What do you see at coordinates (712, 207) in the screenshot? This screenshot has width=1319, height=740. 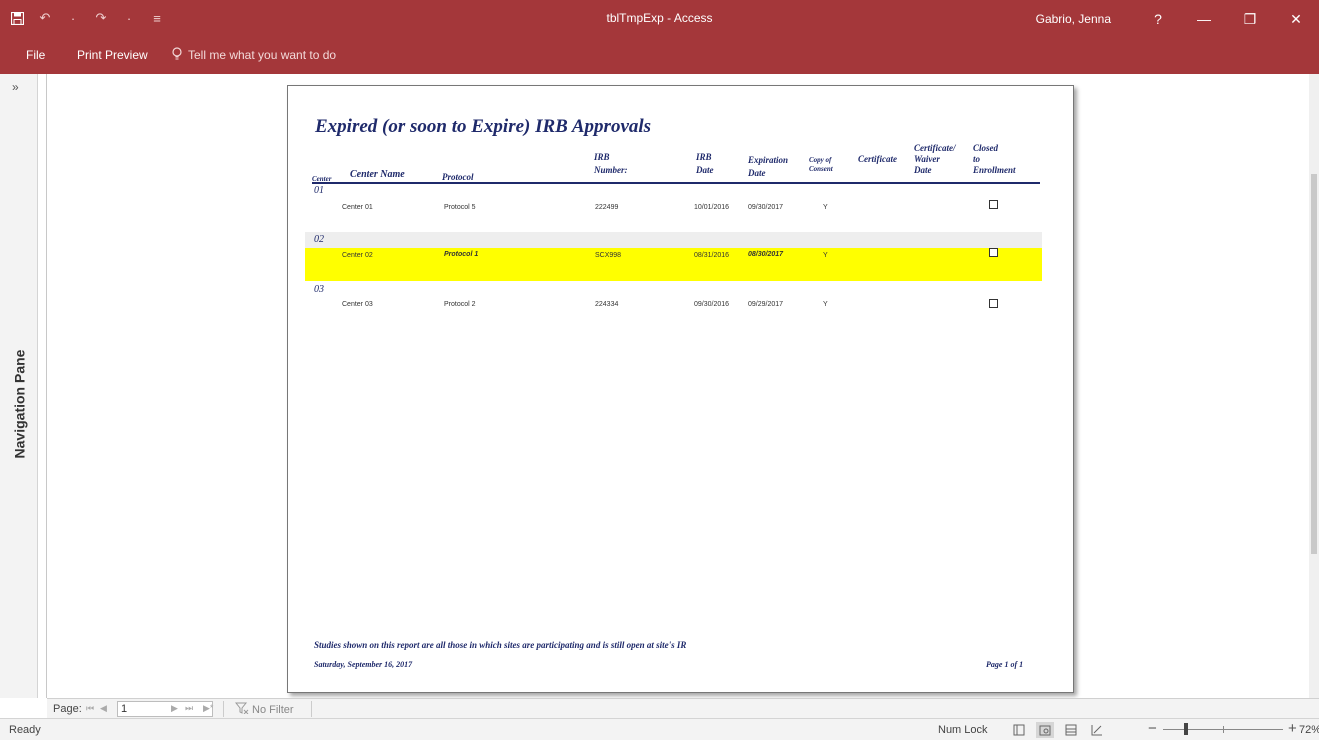 I see `cell-irb-date: 10/01/2016` at bounding box center [712, 207].